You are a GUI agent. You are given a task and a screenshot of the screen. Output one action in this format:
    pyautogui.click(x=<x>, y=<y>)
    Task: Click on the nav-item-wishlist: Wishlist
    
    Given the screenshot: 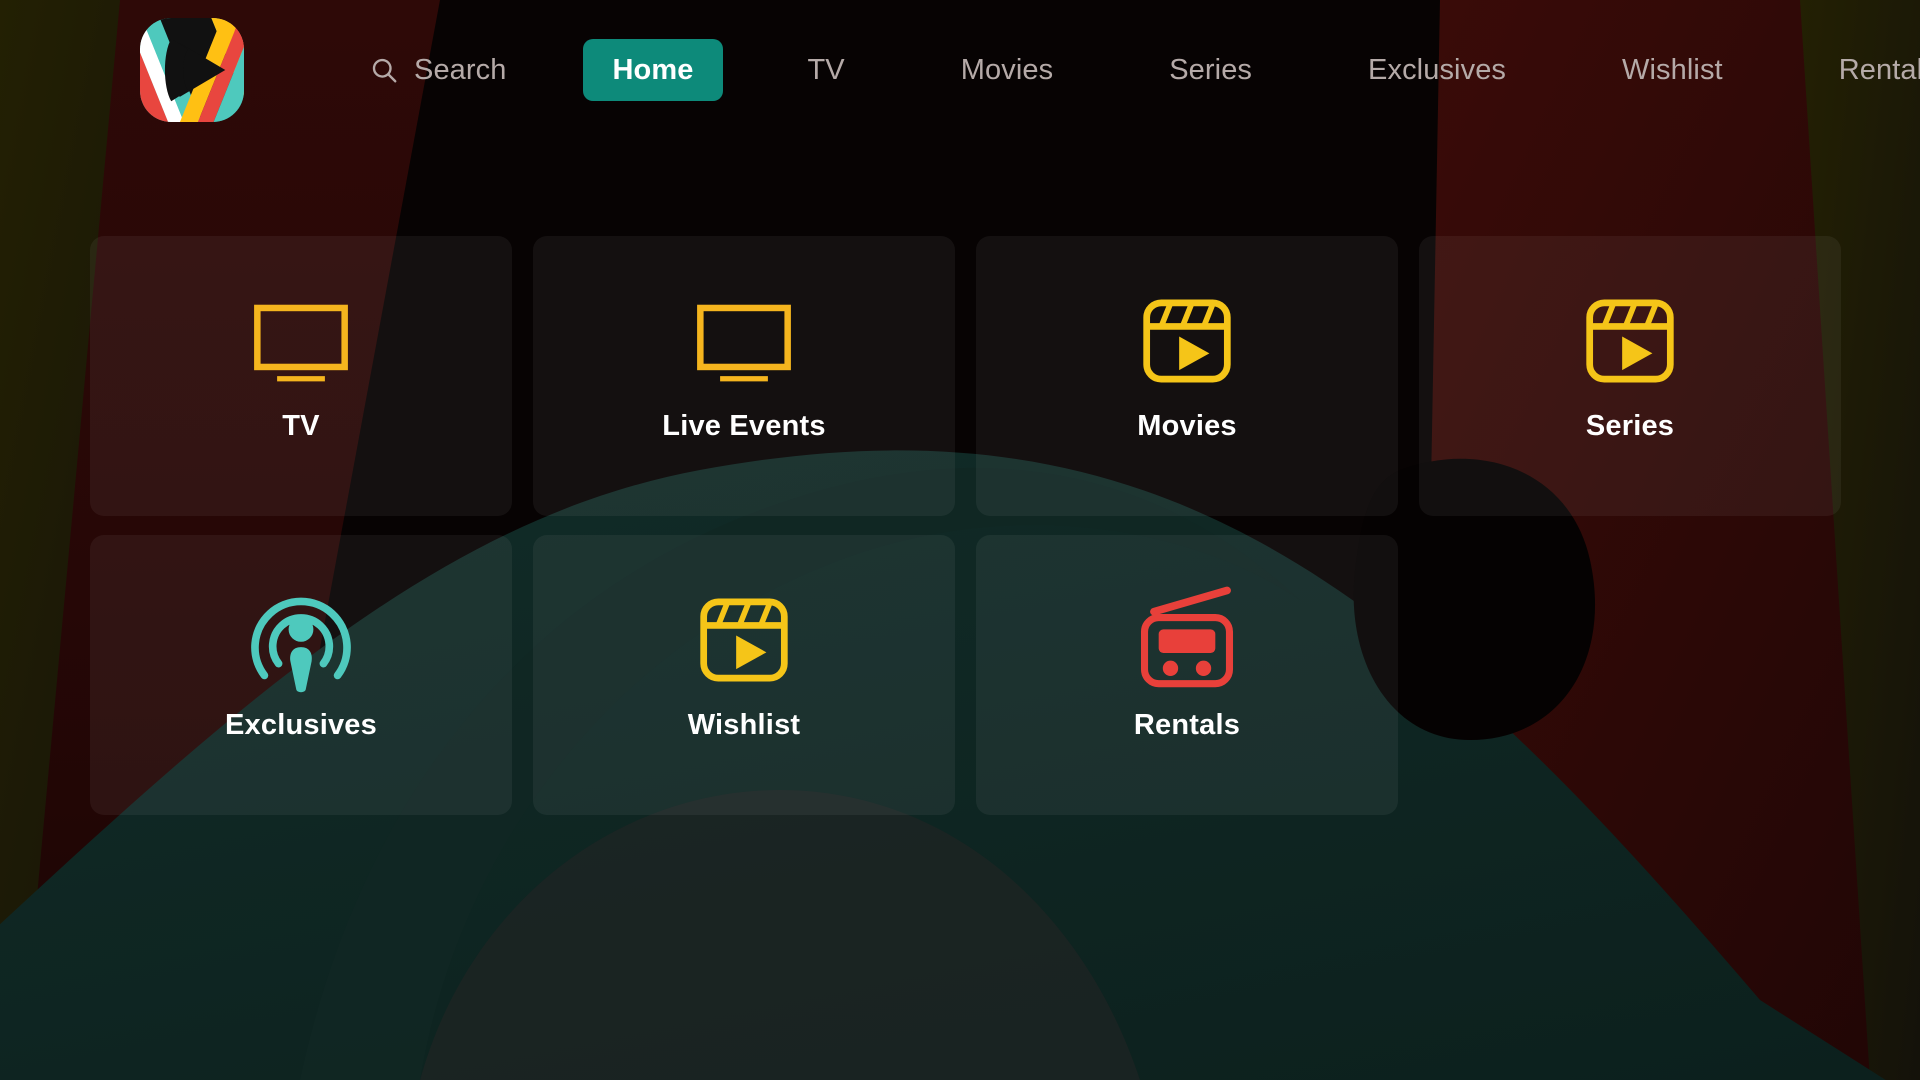 What is the action you would take?
    pyautogui.click(x=1672, y=70)
    